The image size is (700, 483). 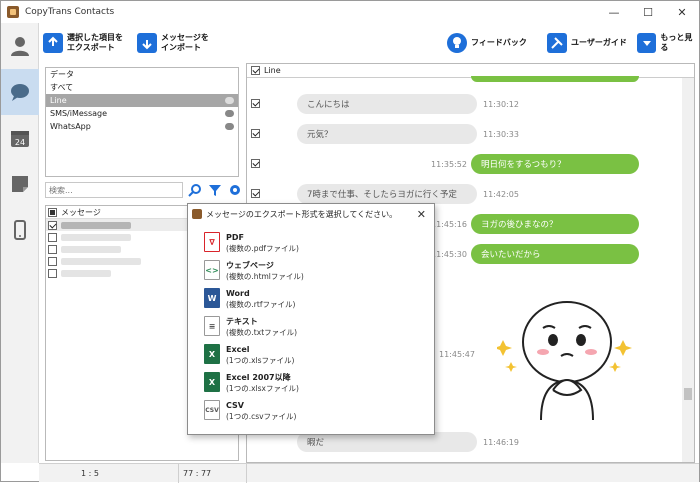 What do you see at coordinates (254, 273) in the screenshot?
I see `export-option-html: <> ウェブページ (複数の.htmlファイル)` at bounding box center [254, 273].